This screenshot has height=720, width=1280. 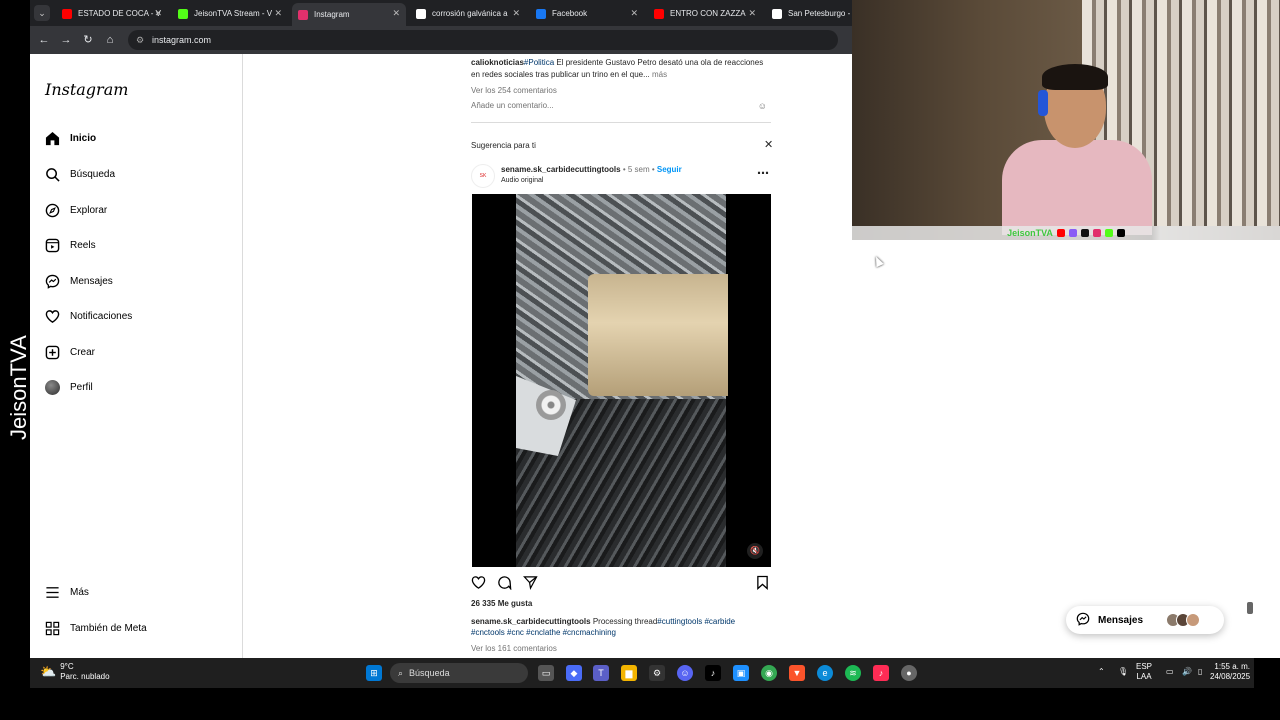 What do you see at coordinates (762, 106) in the screenshot?
I see `emoji-icon: ☺` at bounding box center [762, 106].